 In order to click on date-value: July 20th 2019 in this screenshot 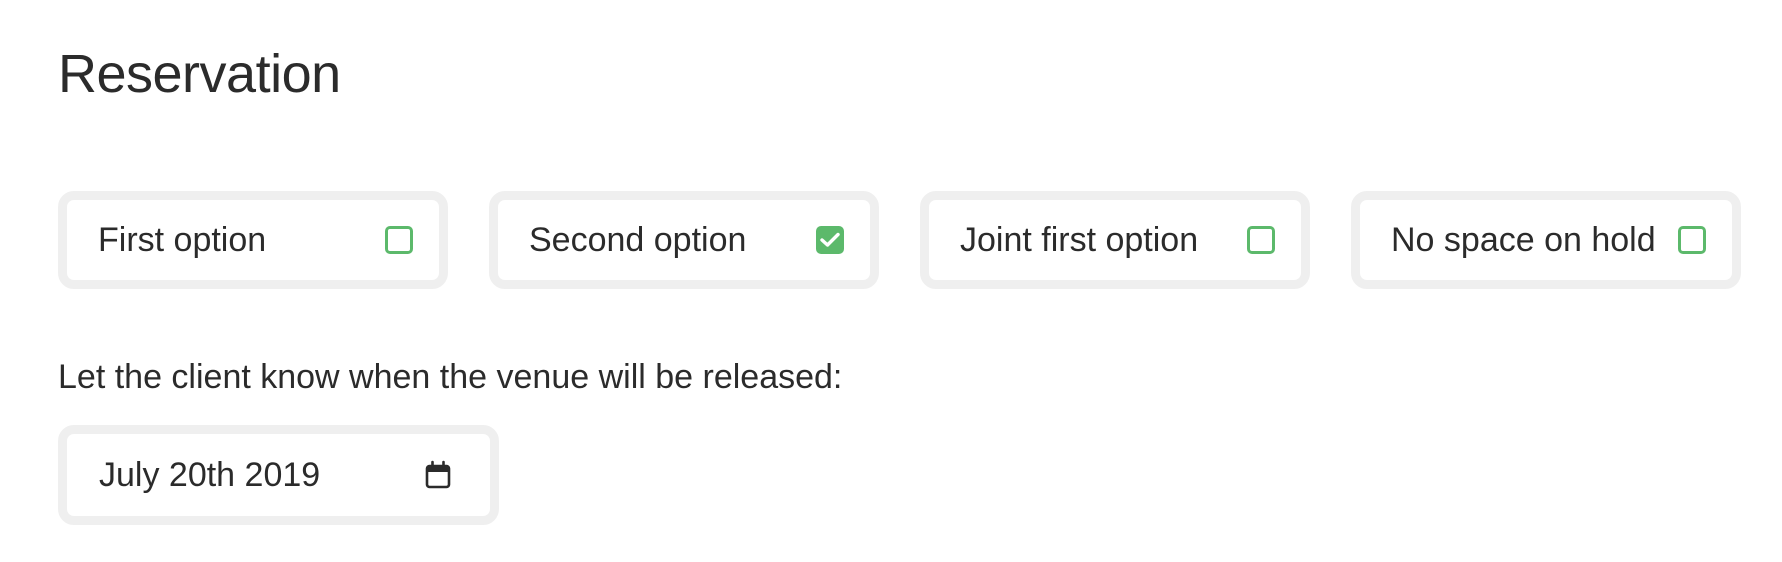, I will do `click(210, 474)`.